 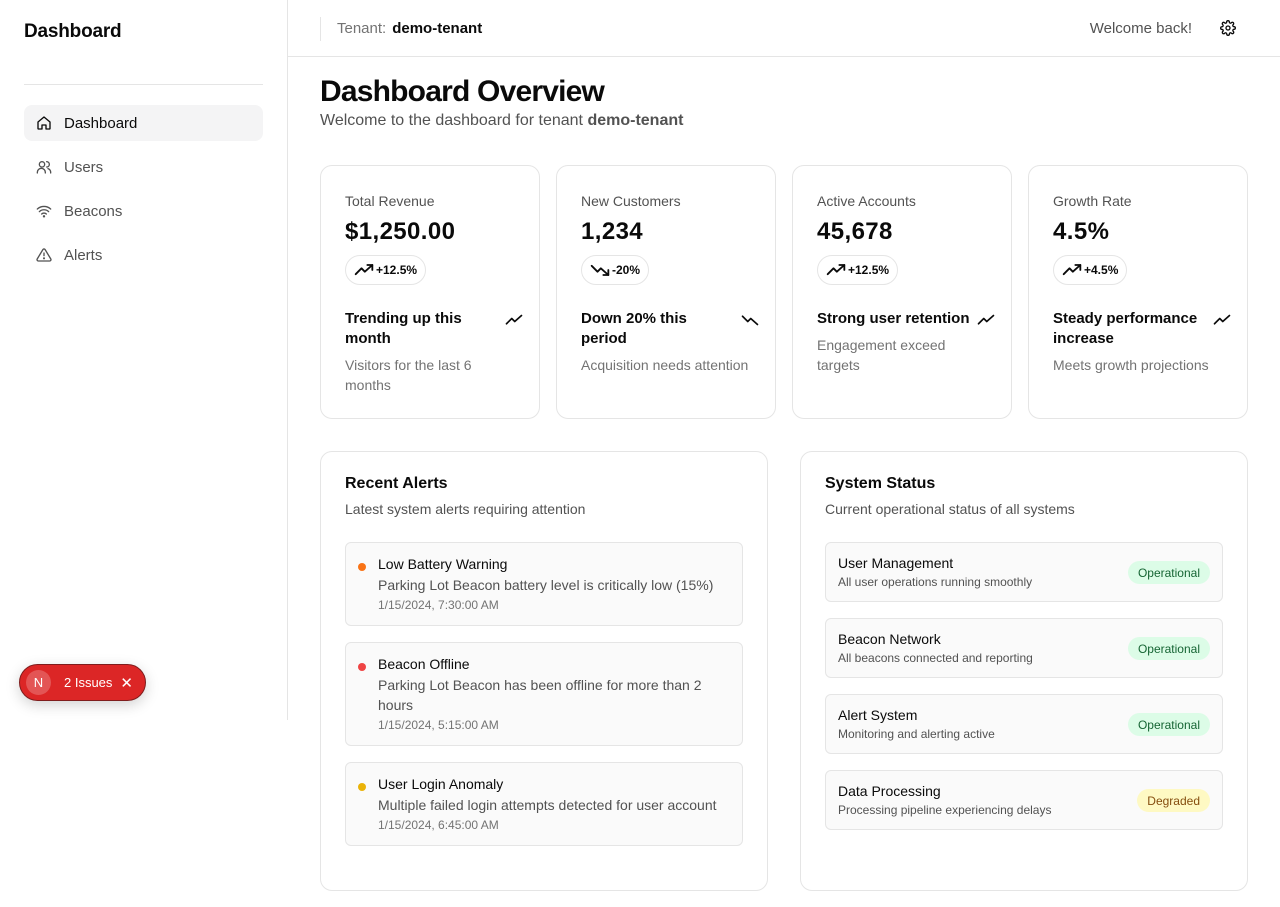 What do you see at coordinates (424, 664) in the screenshot?
I see `alert-title: Beacon Offline` at bounding box center [424, 664].